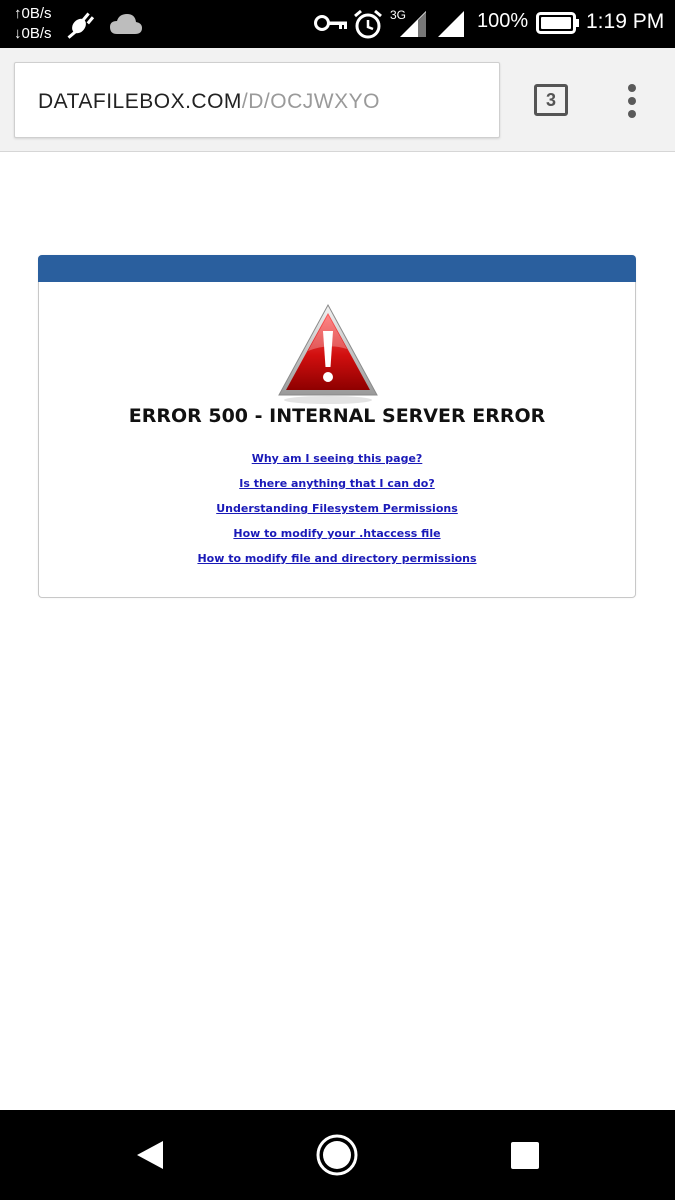 Image resolution: width=675 pixels, height=1200 pixels. I want to click on signal-icon, so click(413, 24).